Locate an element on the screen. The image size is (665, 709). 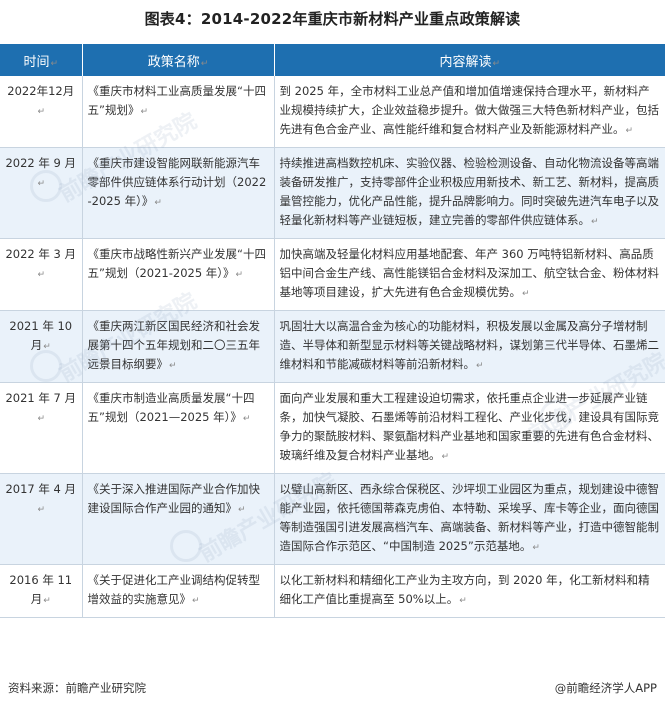
table-header-row: 时间↵ 政策名称↵ 内容解读↵ is located at coordinates (332, 60).